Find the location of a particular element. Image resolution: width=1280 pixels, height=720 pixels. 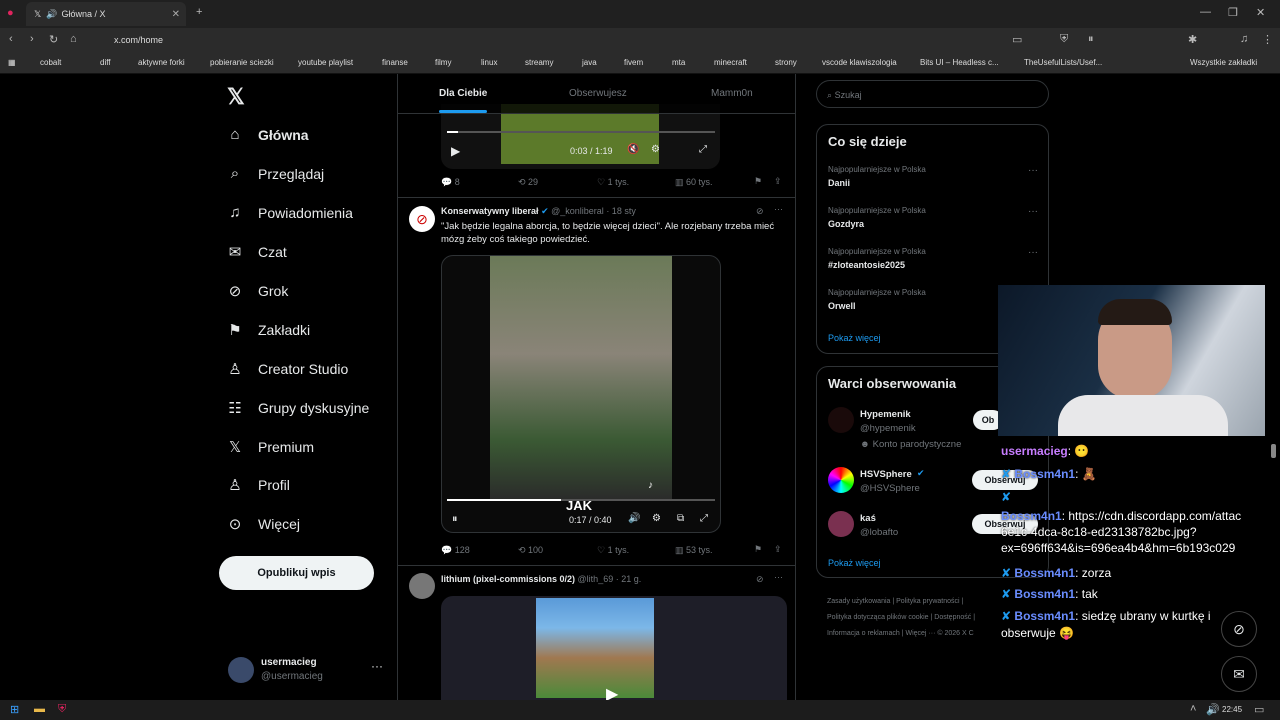

new-tab-icon: + is located at coordinates (199, 12).